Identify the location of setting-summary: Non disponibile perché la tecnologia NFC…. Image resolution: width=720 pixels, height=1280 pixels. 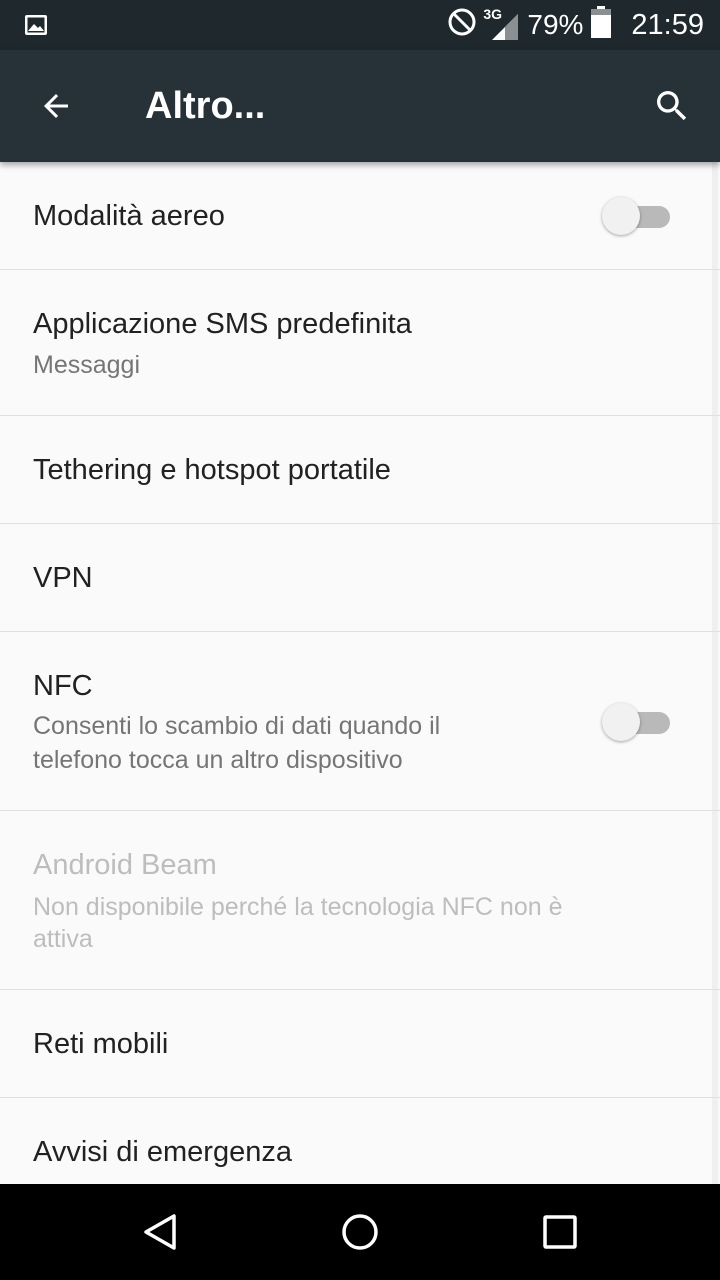
(298, 907).